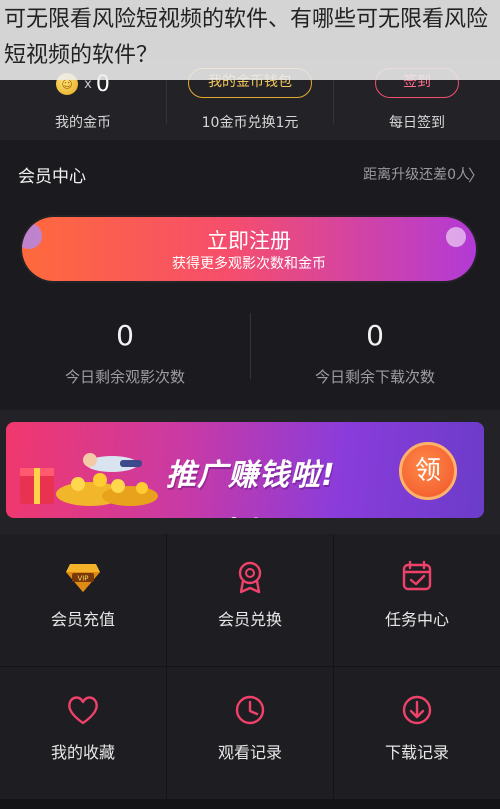 The width and height of the screenshot is (500, 809). I want to click on register-button: 立即注册 获得更多观影次数和金币, so click(249, 249).